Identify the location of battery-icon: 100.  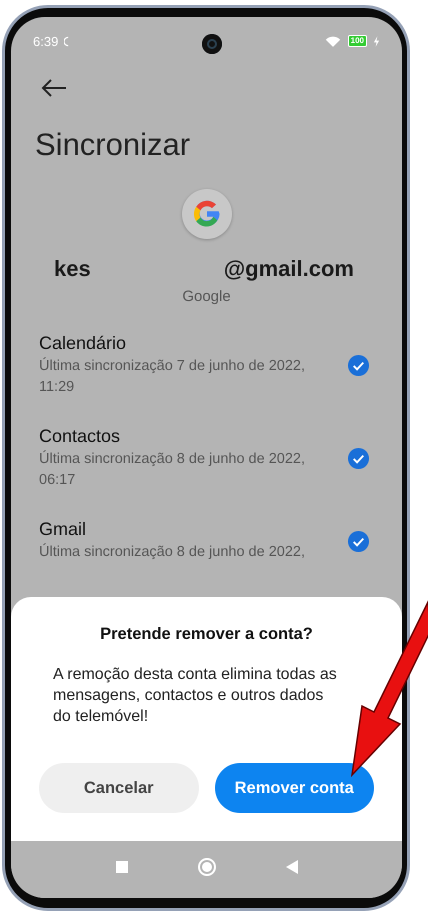
(357, 41).